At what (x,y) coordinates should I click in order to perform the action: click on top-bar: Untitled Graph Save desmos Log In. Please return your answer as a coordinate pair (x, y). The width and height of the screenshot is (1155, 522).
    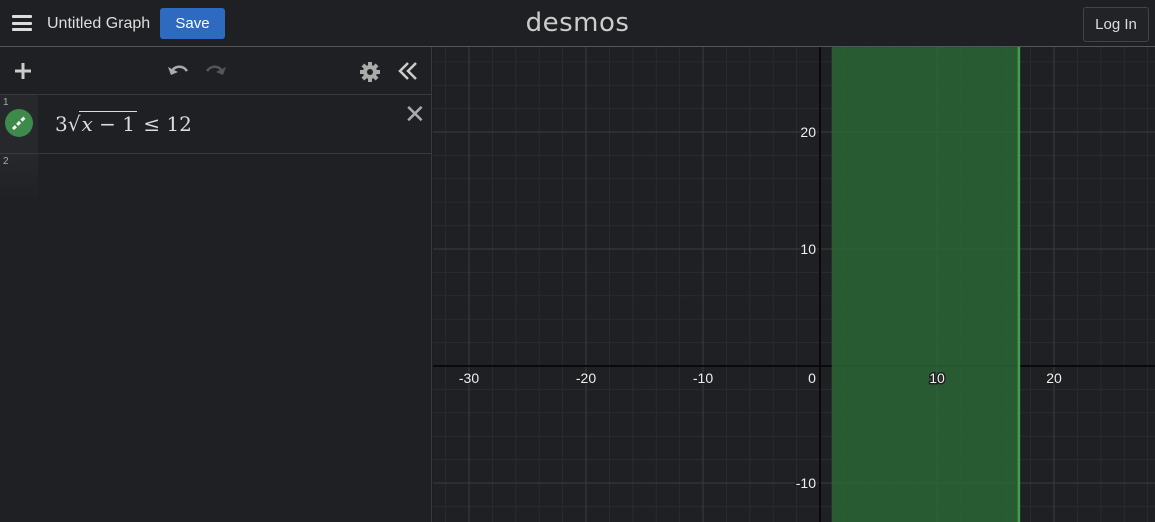
    Looking at the image, I should click on (577, 23).